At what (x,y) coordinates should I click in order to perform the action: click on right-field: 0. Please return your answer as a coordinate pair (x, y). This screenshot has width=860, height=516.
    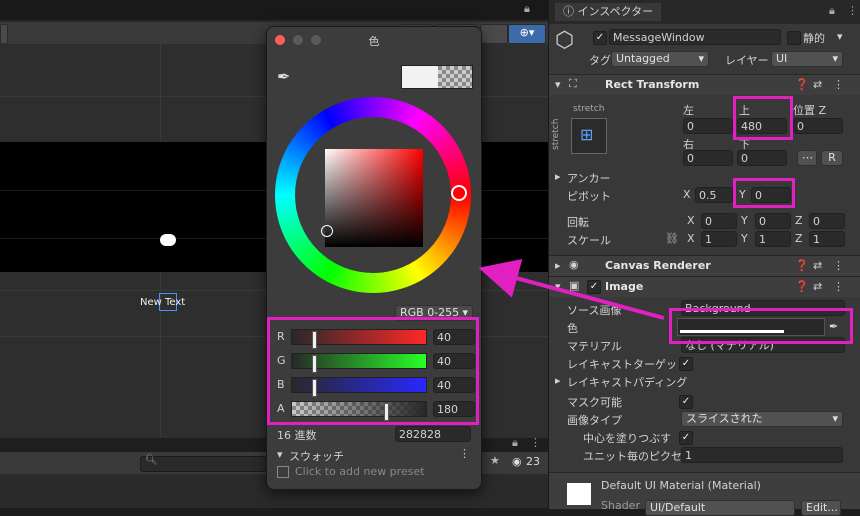
    Looking at the image, I should click on (708, 158).